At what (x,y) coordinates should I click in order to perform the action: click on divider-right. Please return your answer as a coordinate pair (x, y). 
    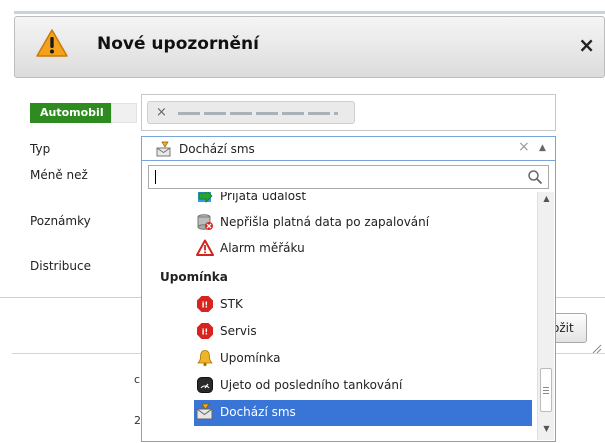
    Looking at the image, I should click on (580, 297).